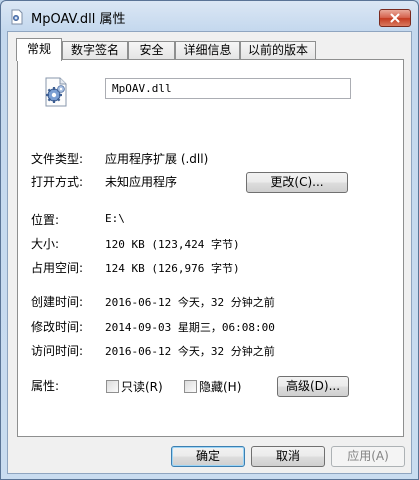  I want to click on open-with-value: 未知应用程序, so click(141, 182).